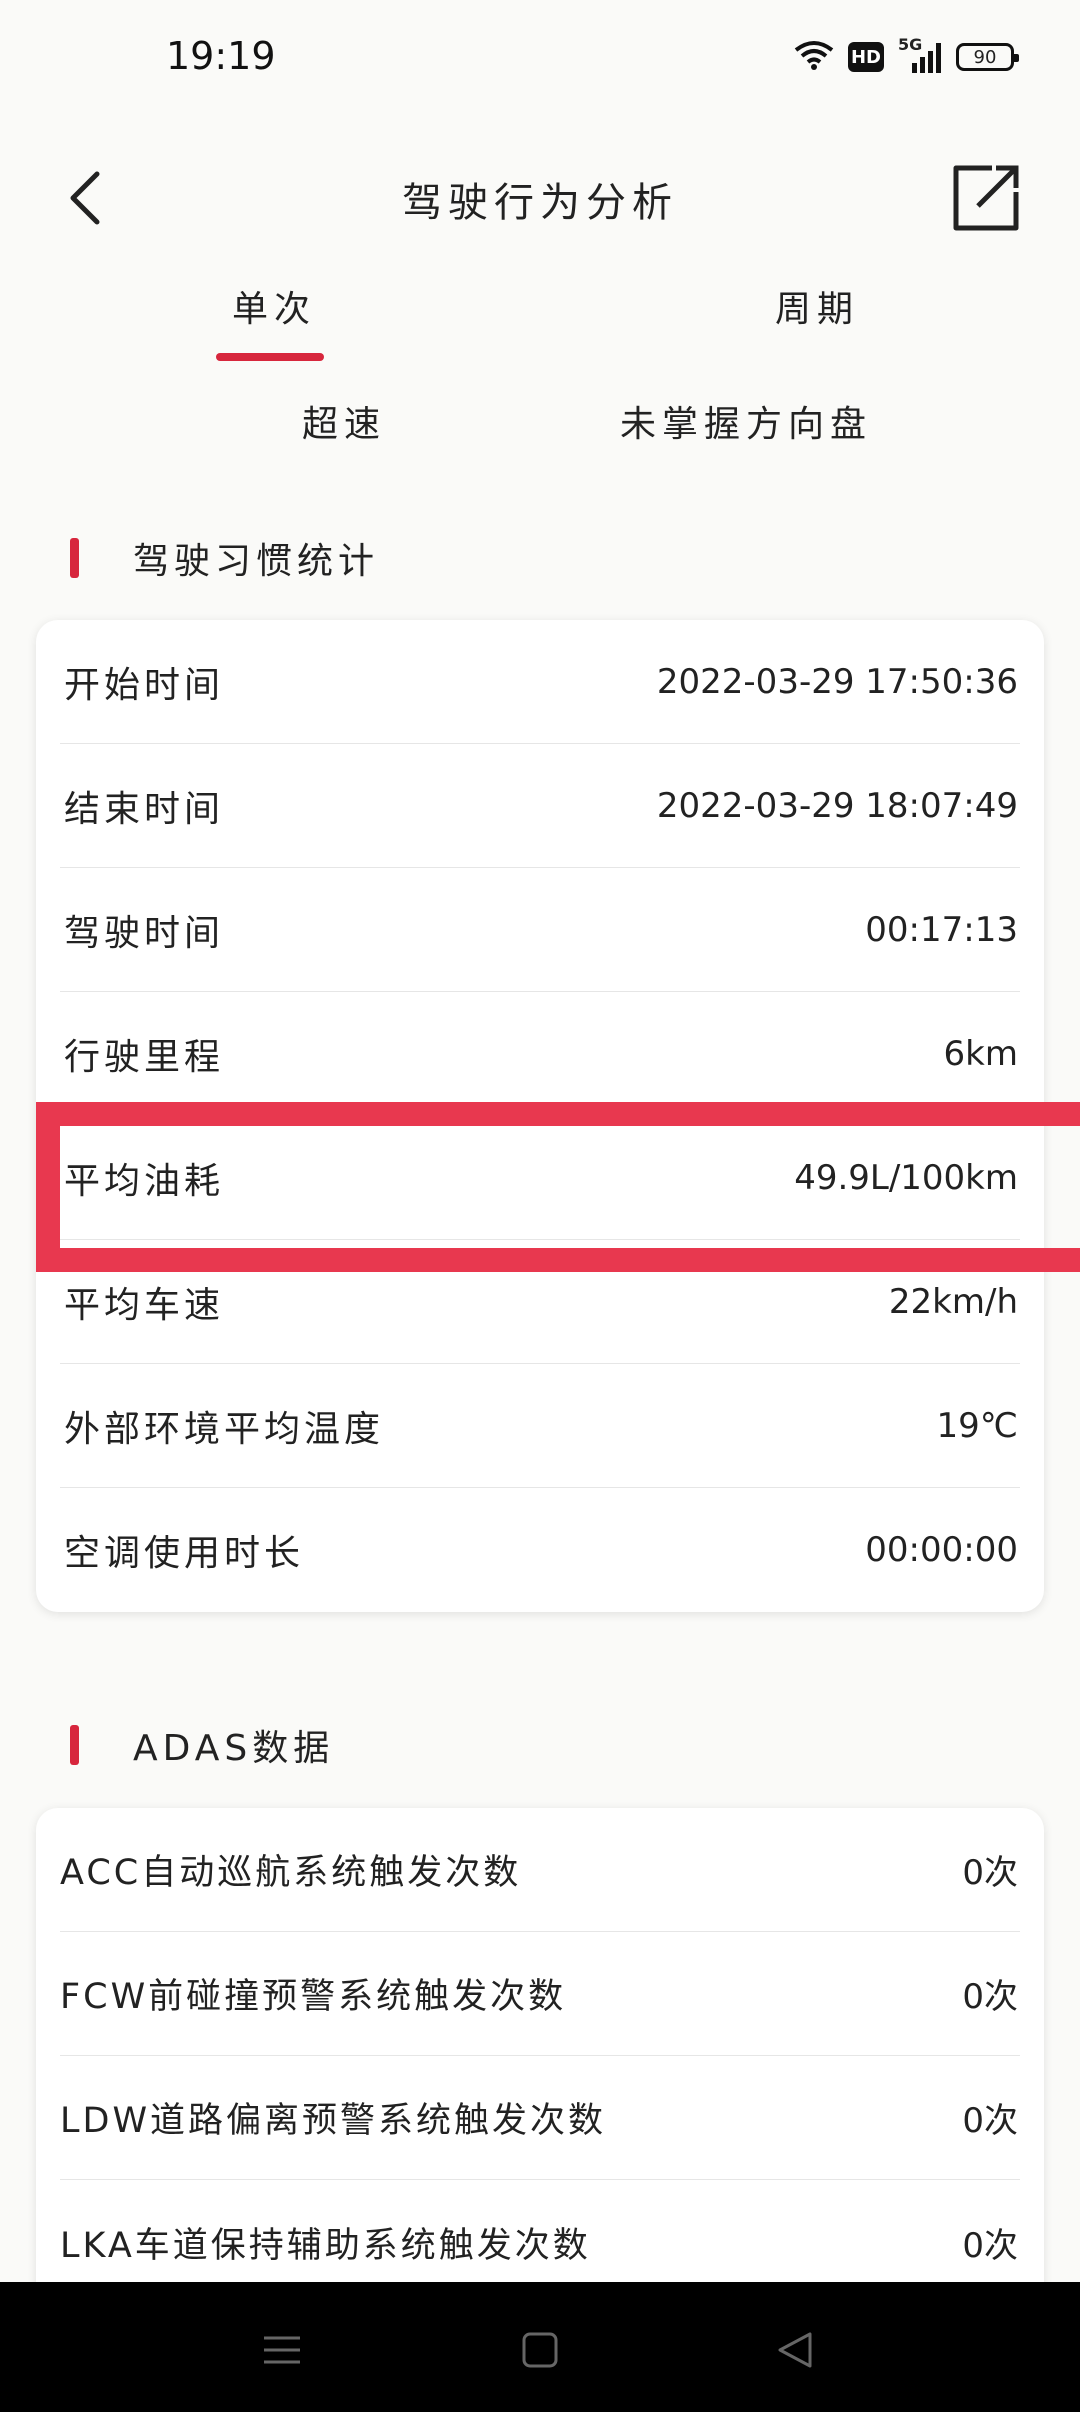 Image resolution: width=1080 pixels, height=2412 pixels. I want to click on subtab-speeding: 超速, so click(344, 421).